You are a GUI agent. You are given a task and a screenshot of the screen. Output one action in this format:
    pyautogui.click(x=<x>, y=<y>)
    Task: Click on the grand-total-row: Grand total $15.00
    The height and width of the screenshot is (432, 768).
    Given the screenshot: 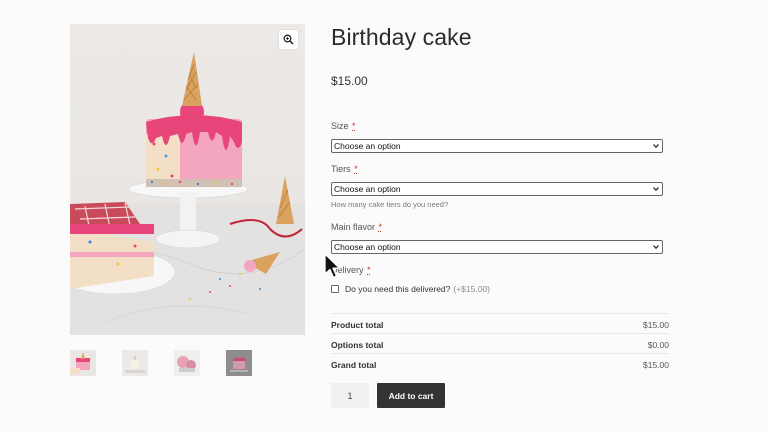 What is the action you would take?
    pyautogui.click(x=500, y=363)
    